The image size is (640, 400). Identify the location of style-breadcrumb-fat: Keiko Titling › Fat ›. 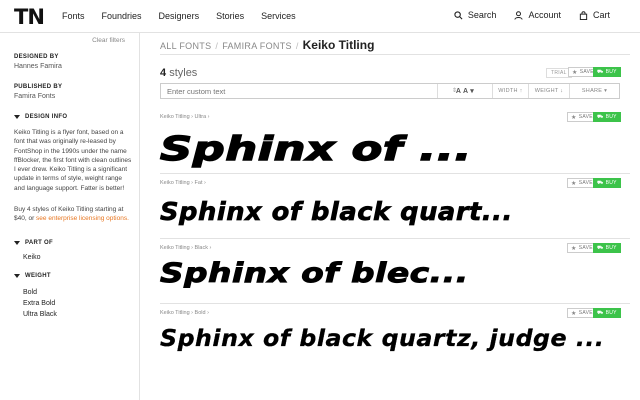
(183, 183).